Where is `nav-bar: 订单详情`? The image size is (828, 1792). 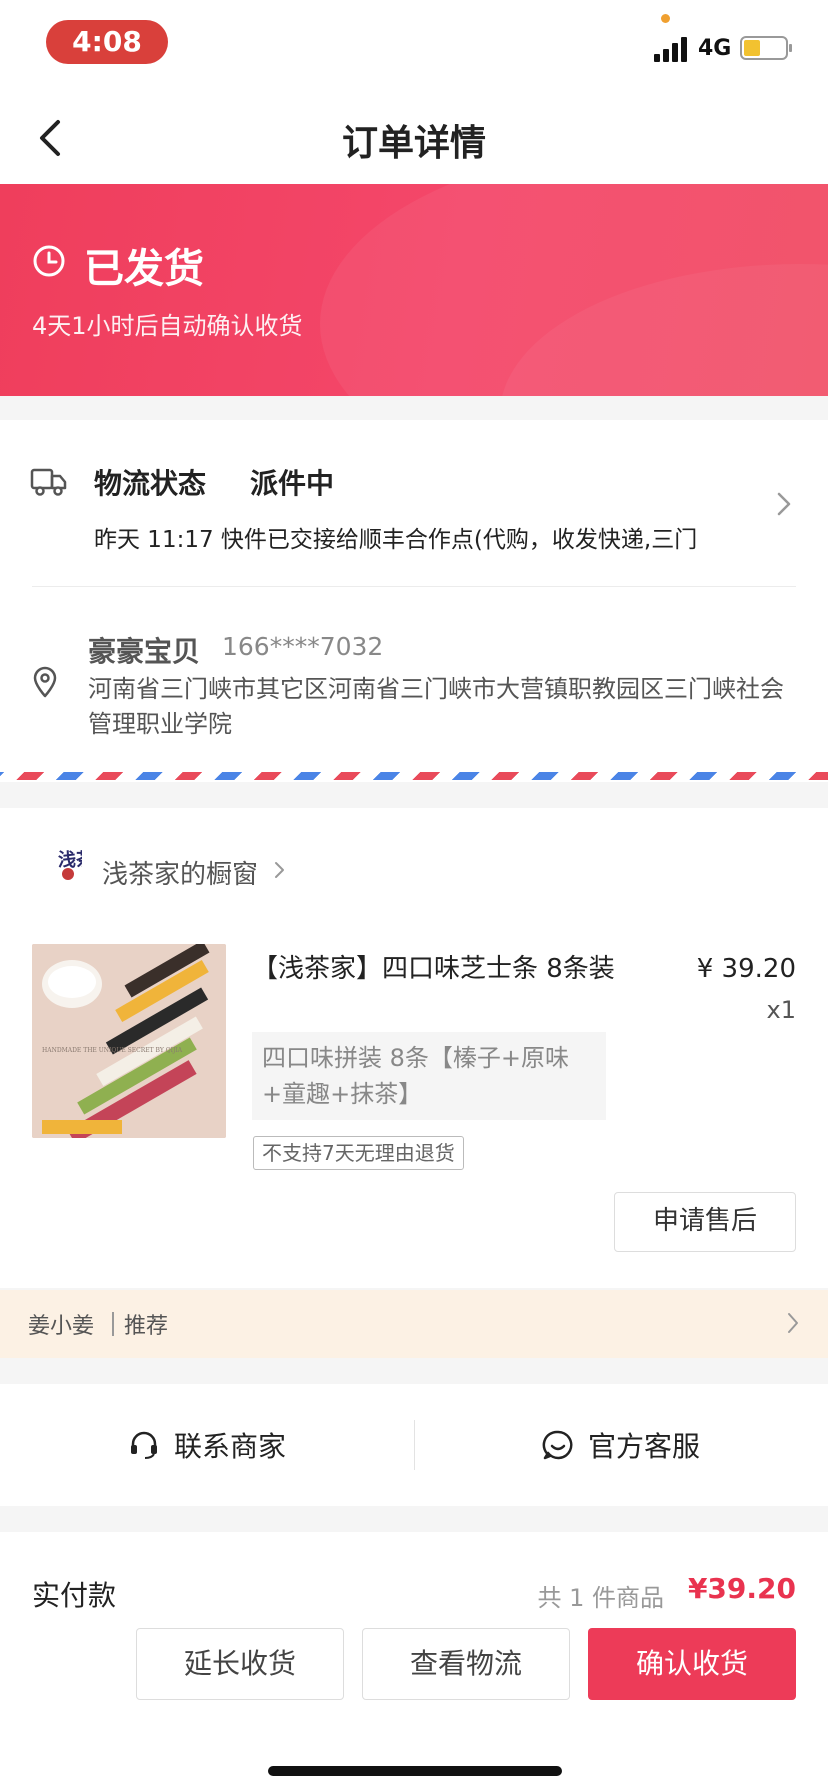
nav-bar: 订单详情 is located at coordinates (414, 138).